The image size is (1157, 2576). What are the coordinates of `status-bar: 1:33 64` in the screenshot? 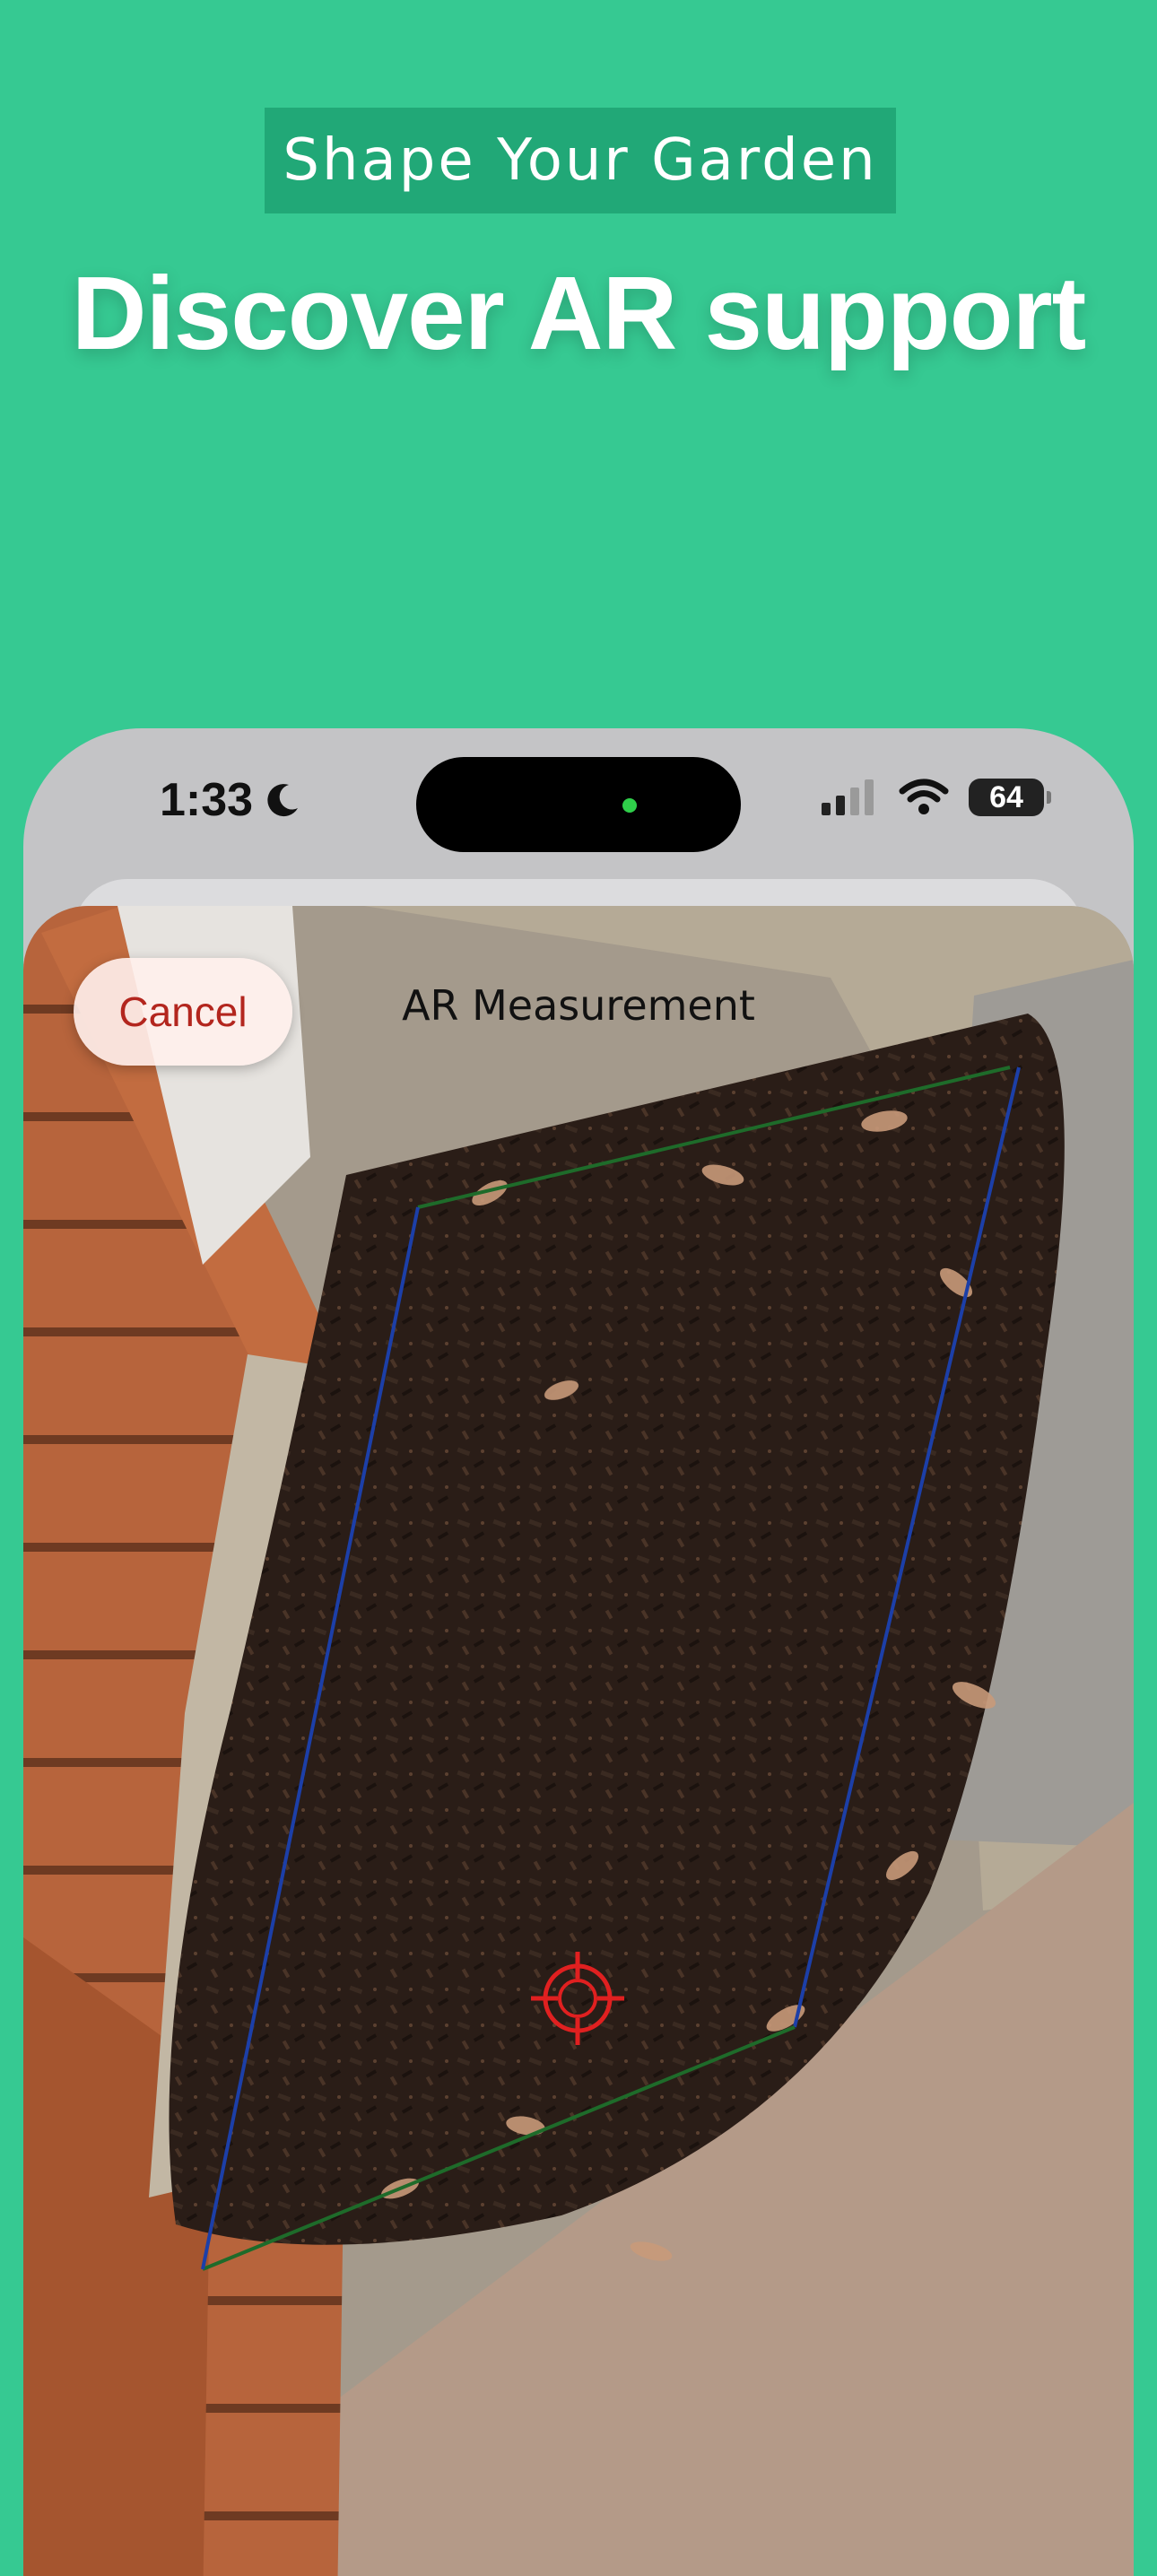 It's located at (578, 804).